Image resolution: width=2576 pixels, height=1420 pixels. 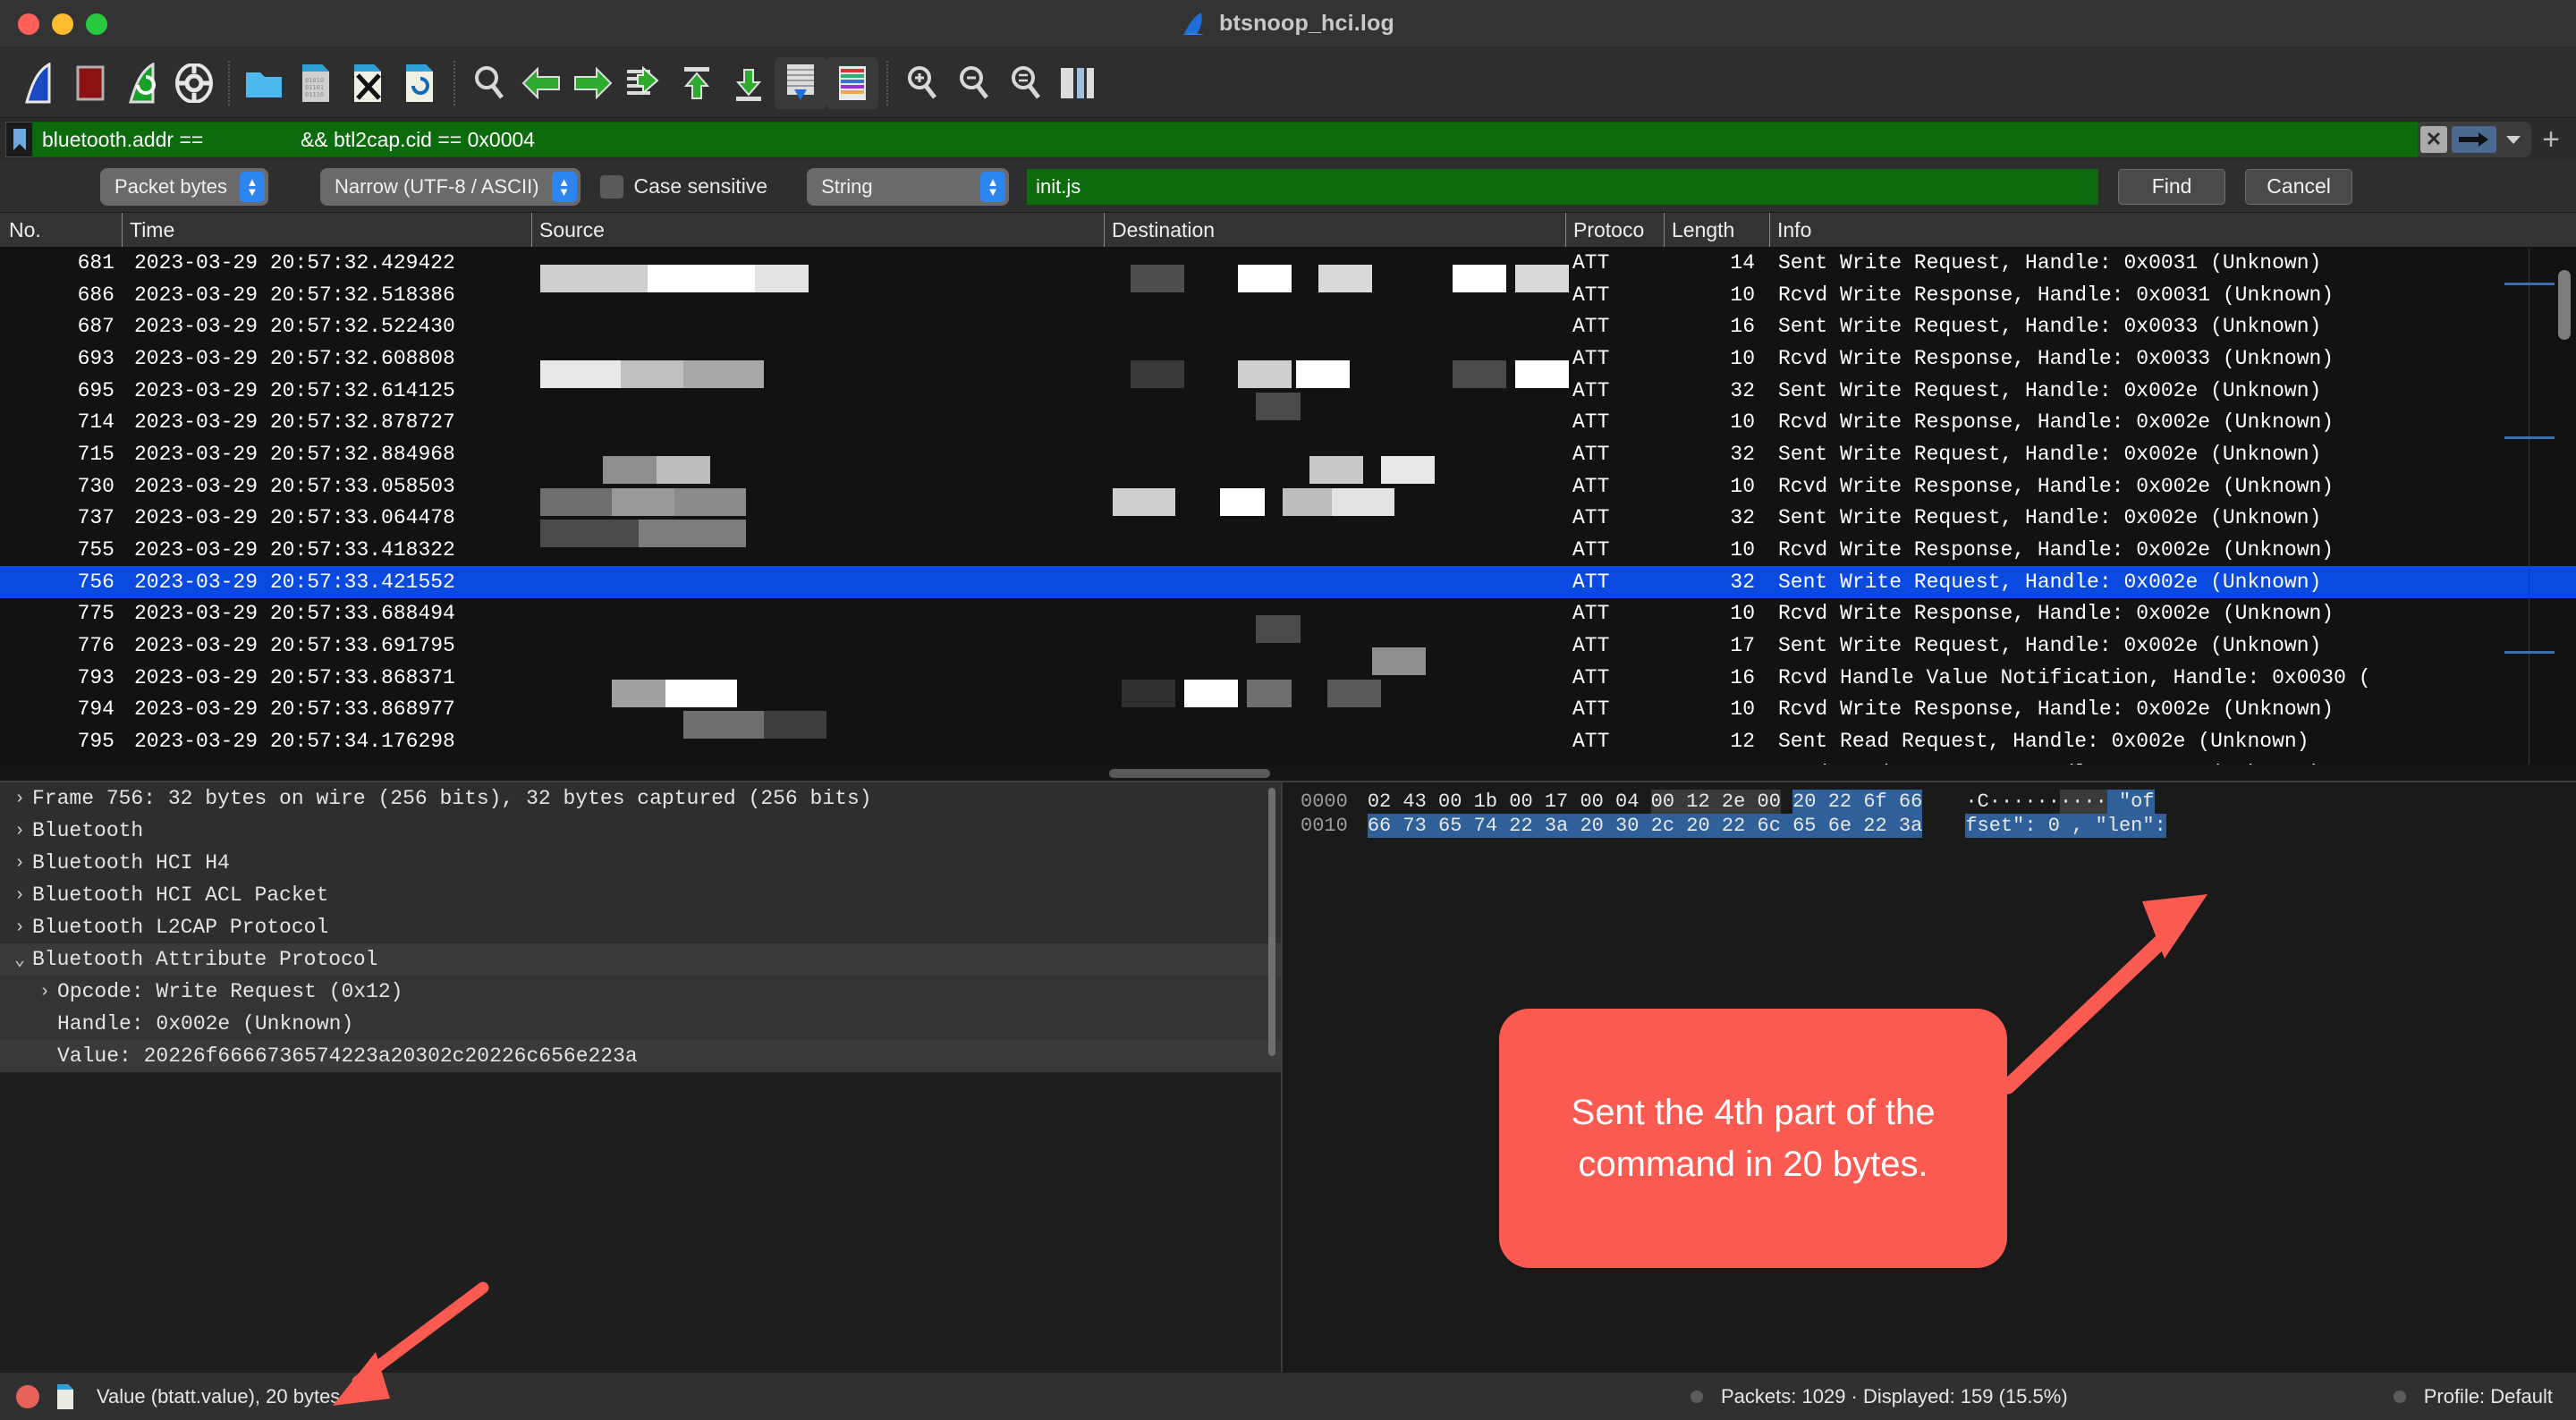 I want to click on go-forward-icon, so click(x=593, y=83).